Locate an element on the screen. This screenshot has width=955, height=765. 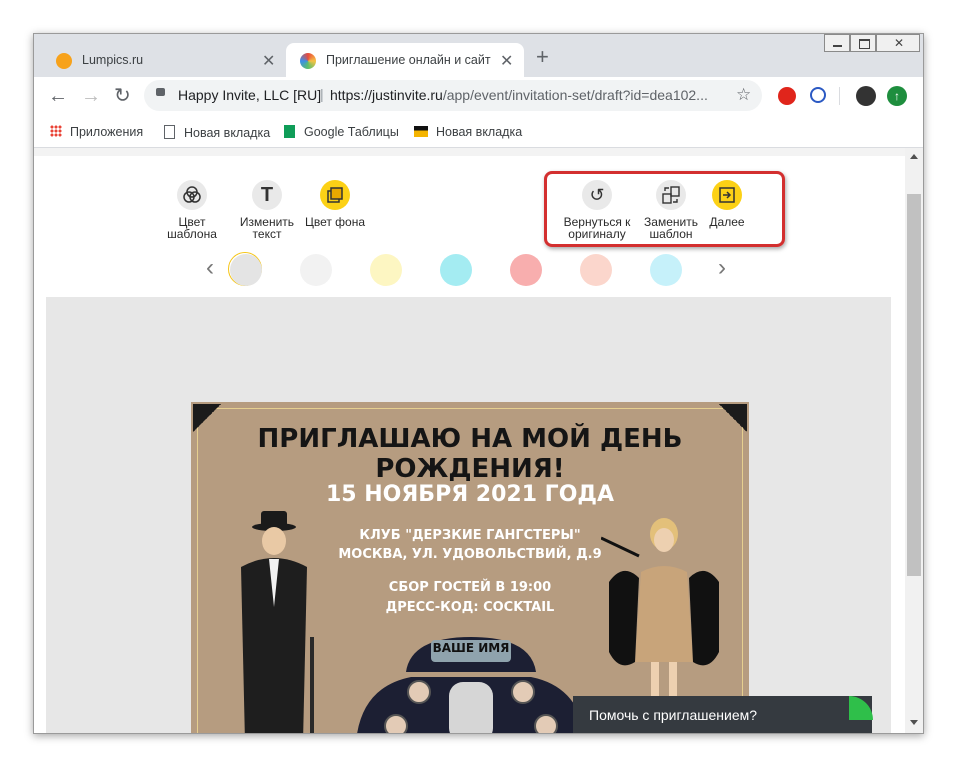
toolbar-divider is located at coordinates (839, 96).